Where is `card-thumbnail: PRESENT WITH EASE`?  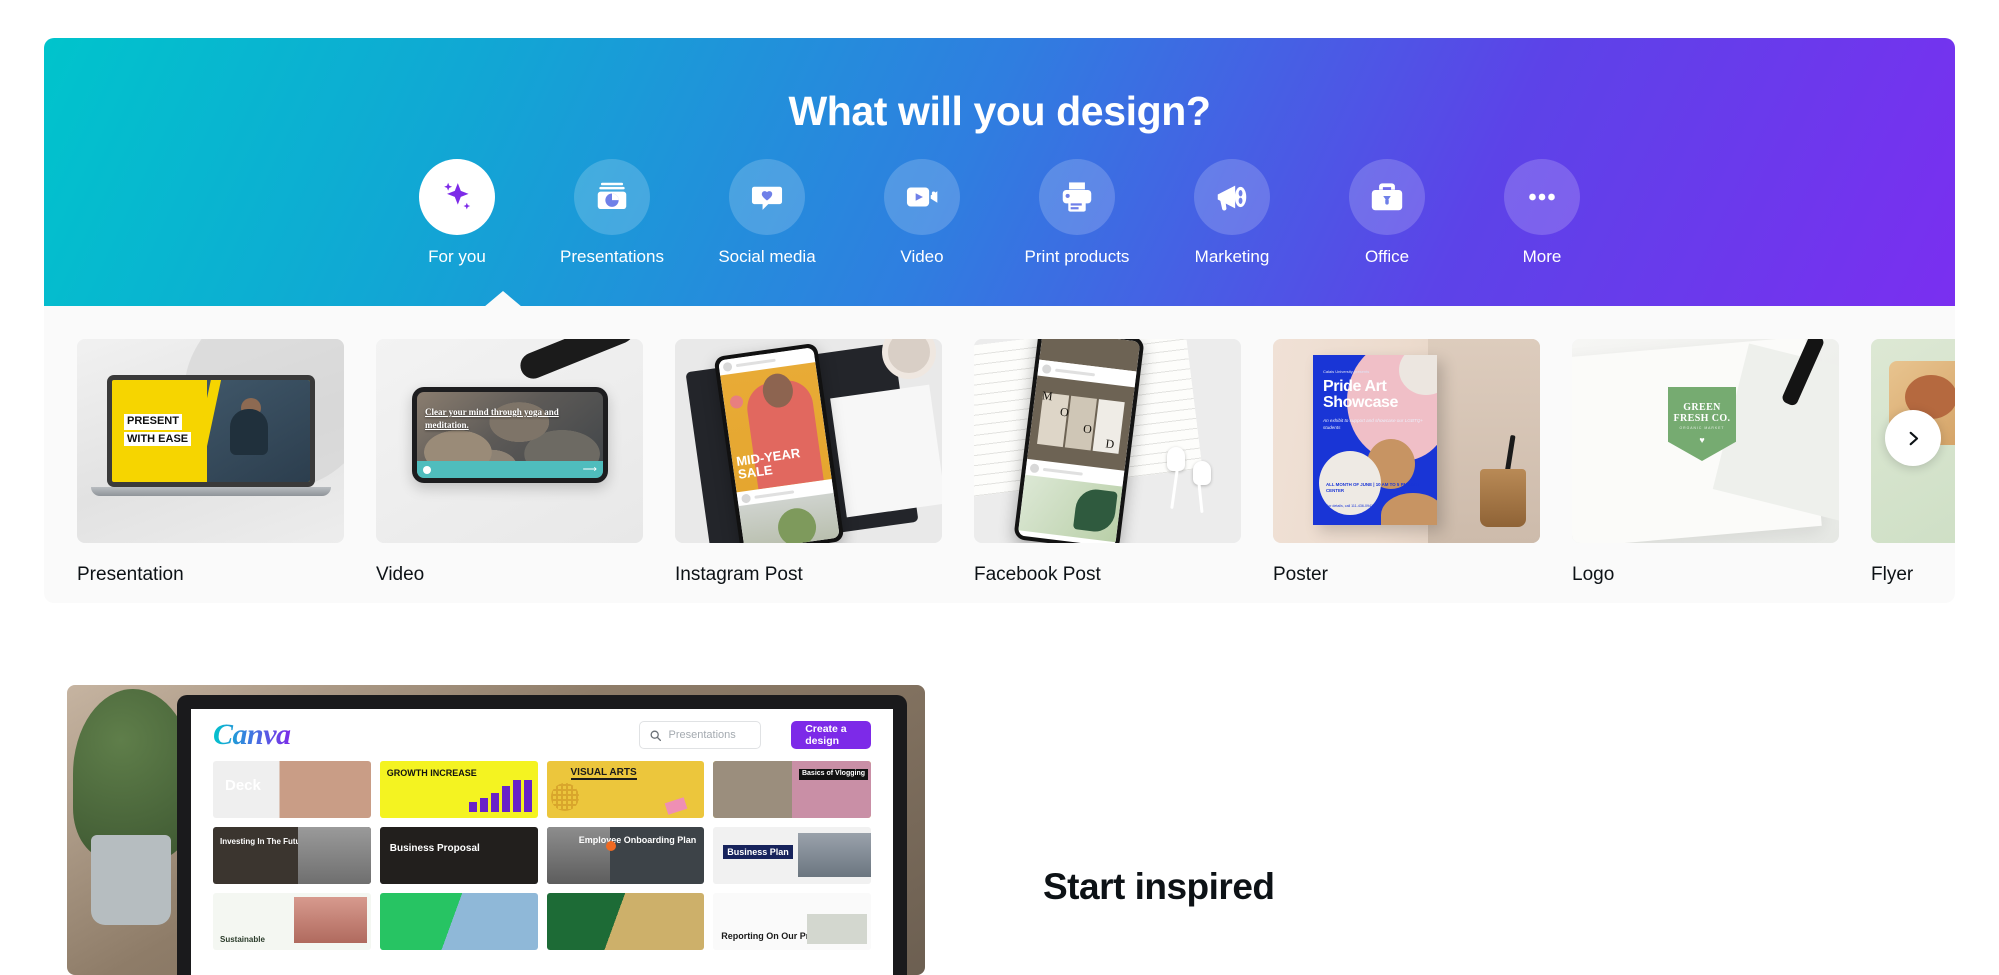
card-thumbnail: PRESENT WITH EASE is located at coordinates (210, 441).